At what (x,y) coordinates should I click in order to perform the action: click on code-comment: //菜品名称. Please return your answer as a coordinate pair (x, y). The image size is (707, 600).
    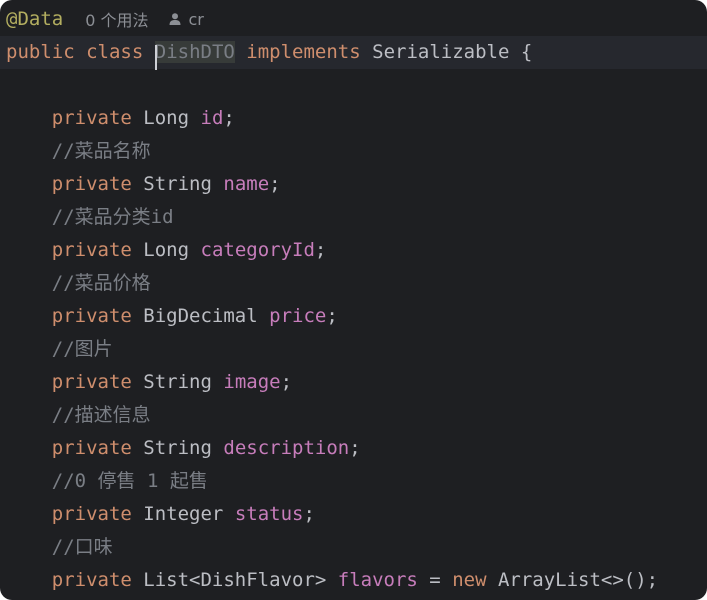
    Looking at the image, I should click on (101, 151).